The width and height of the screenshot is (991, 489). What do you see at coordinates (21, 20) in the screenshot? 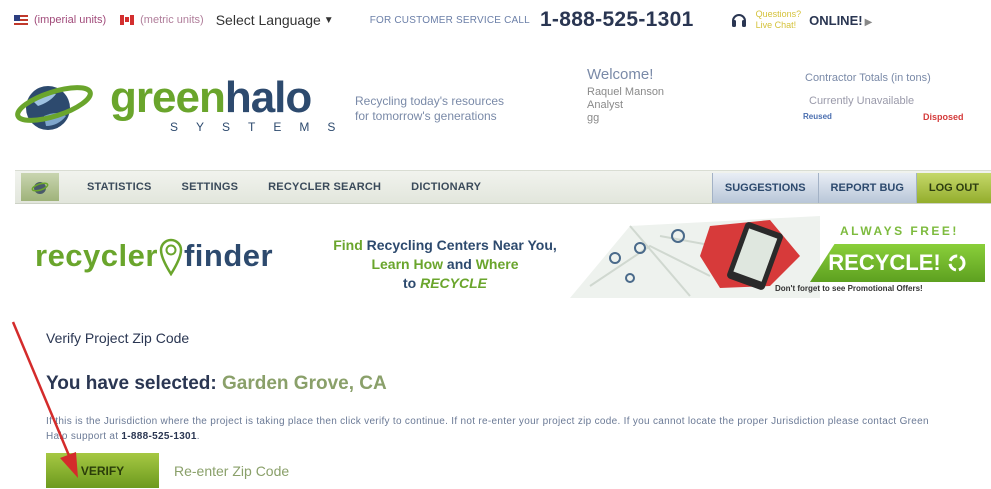
I see `us-flag-icon` at bounding box center [21, 20].